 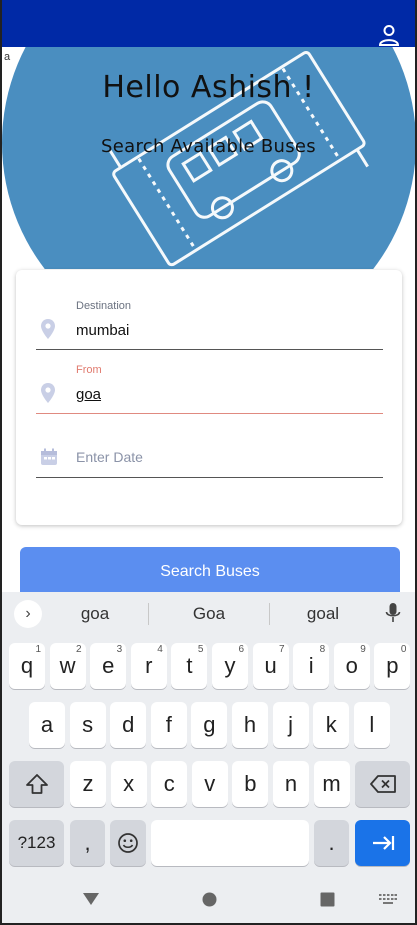 I want to click on key-v: v, so click(x=209, y=784).